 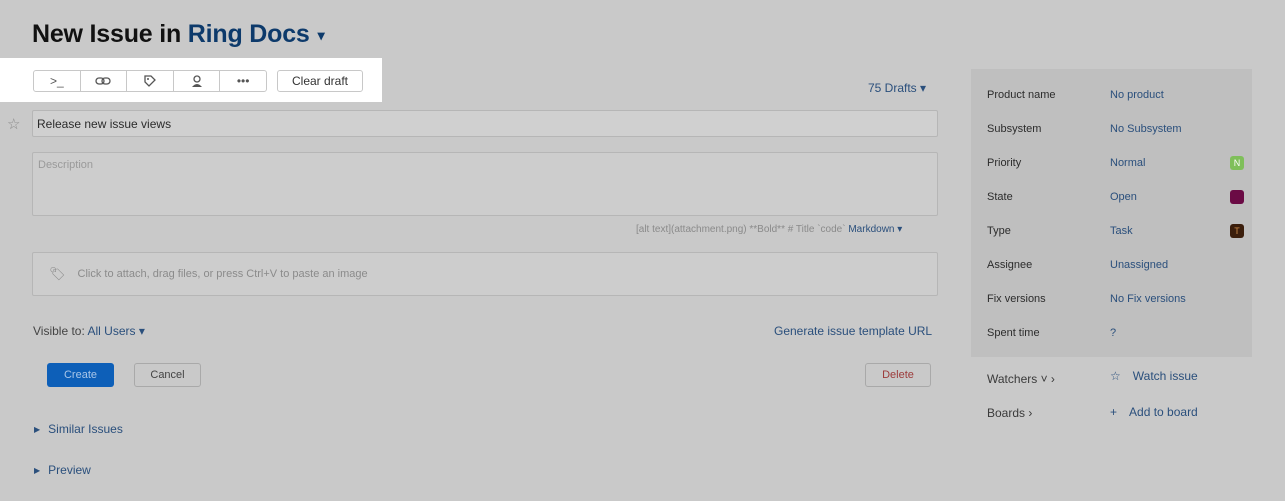 I want to click on state-badge, so click(x=1237, y=197).